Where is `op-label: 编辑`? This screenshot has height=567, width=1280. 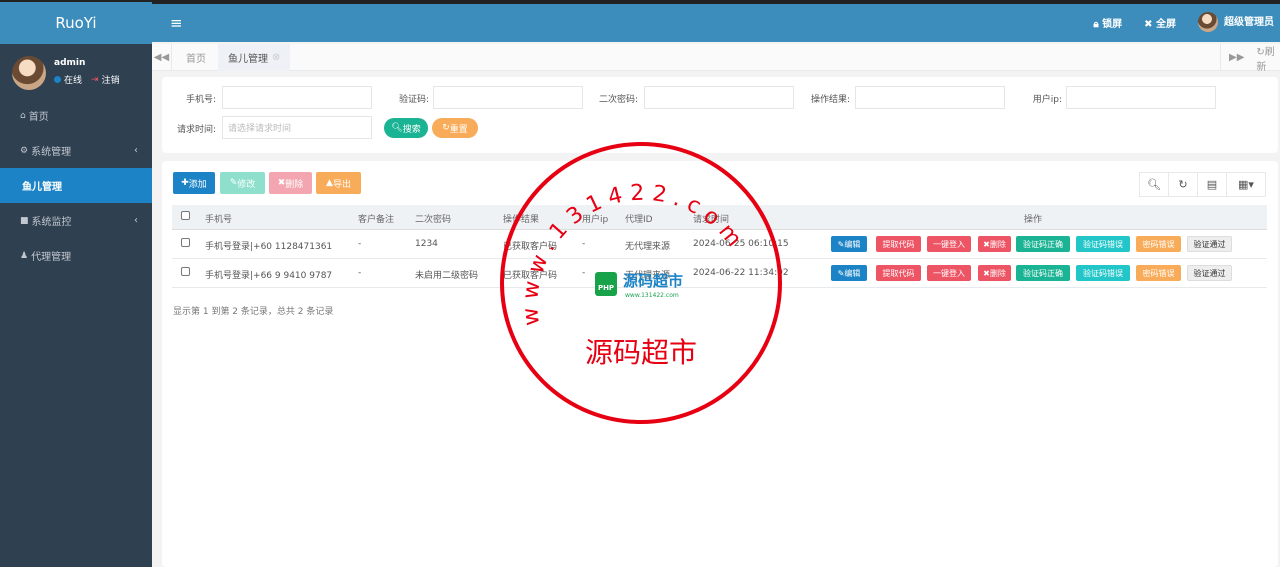 op-label: 编辑 is located at coordinates (852, 244).